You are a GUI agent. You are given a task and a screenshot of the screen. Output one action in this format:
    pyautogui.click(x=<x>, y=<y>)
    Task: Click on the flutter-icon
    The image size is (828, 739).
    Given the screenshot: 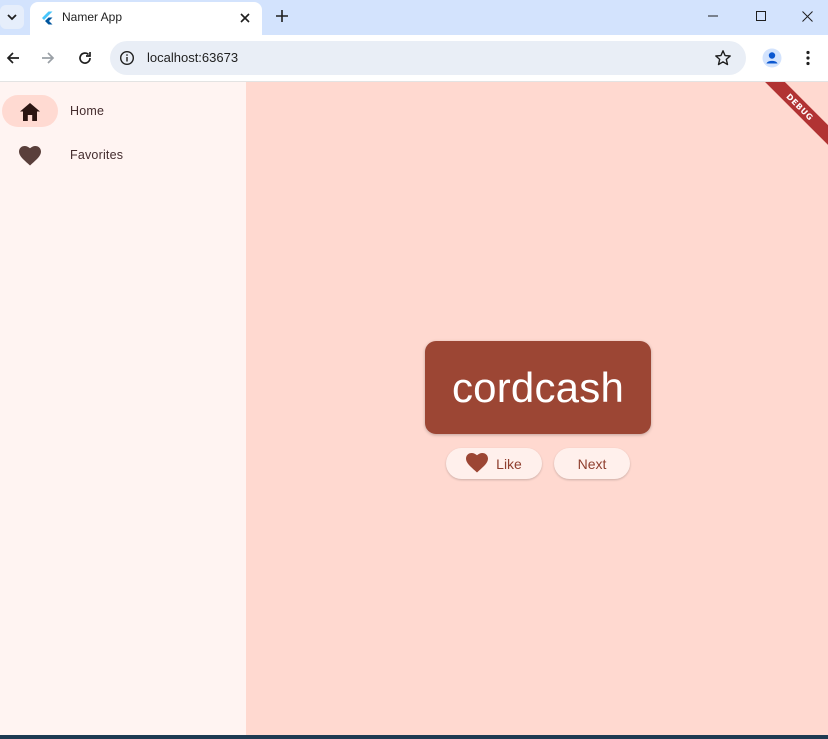 What is the action you would take?
    pyautogui.click(x=47, y=18)
    